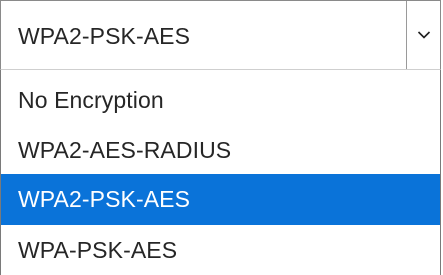 The height and width of the screenshot is (275, 443). I want to click on dropdown-toggle, so click(423, 35).